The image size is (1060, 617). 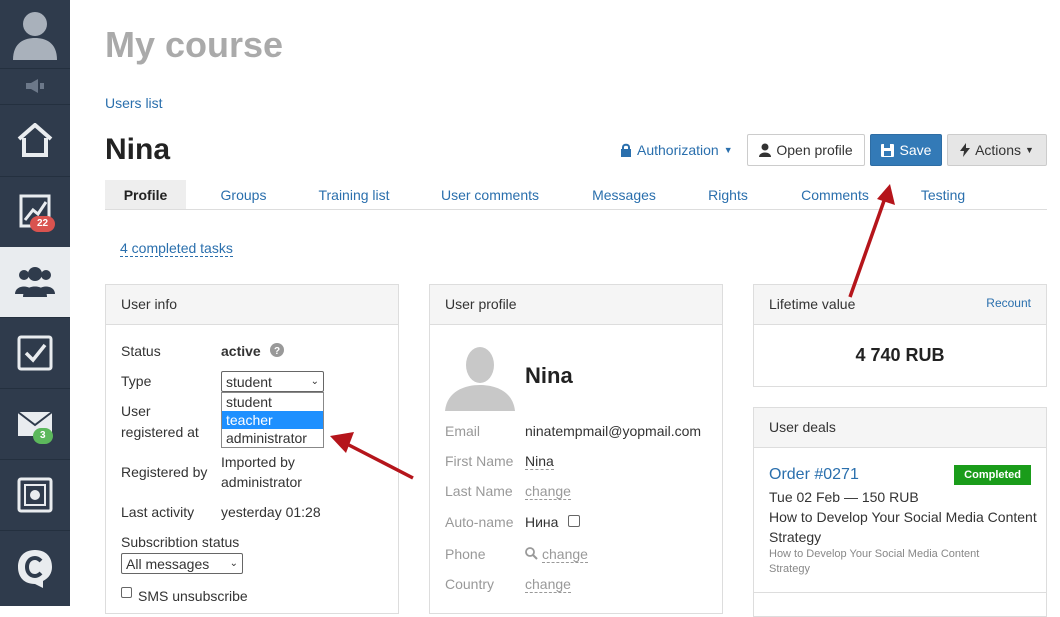 I want to click on logo-icon, so click(x=35, y=569).